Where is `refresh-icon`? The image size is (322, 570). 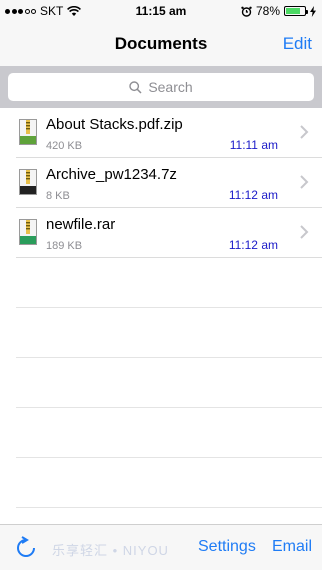
refresh-icon is located at coordinates (26, 548).